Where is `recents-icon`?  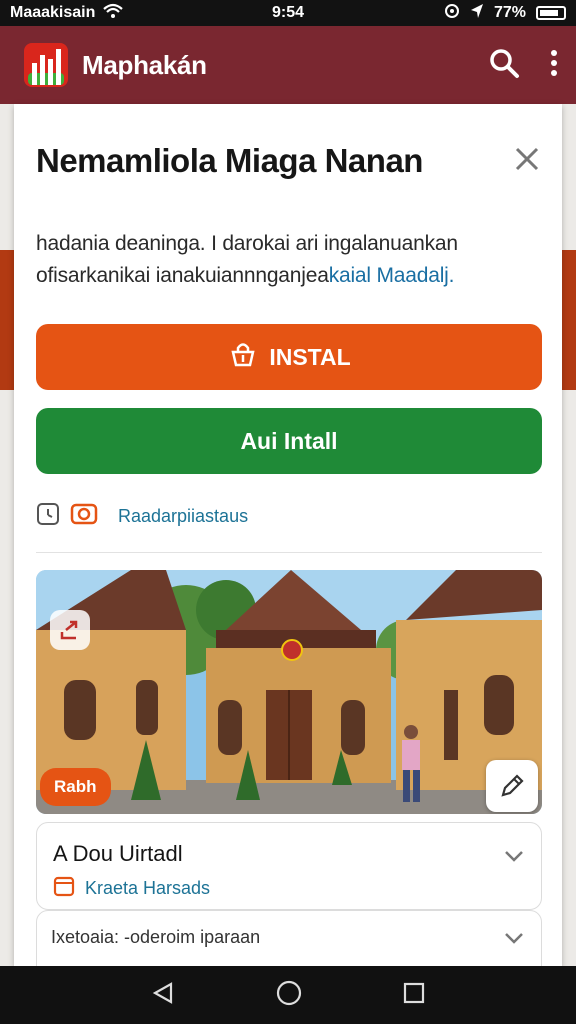 recents-icon is located at coordinates (414, 995).